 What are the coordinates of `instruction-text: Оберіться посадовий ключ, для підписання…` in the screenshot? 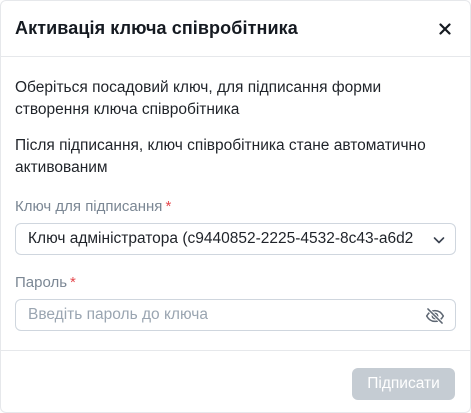 It's located at (198, 98).